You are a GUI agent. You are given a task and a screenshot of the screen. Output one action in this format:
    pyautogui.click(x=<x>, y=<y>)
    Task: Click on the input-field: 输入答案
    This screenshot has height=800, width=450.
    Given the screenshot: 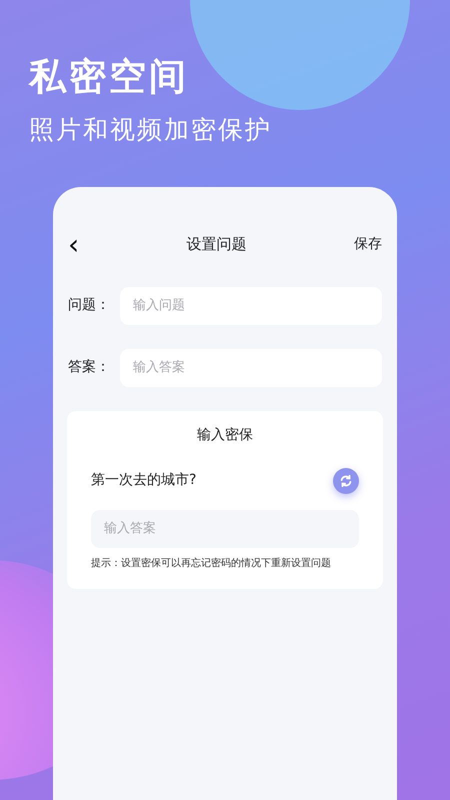 What is the action you would take?
    pyautogui.click(x=251, y=367)
    